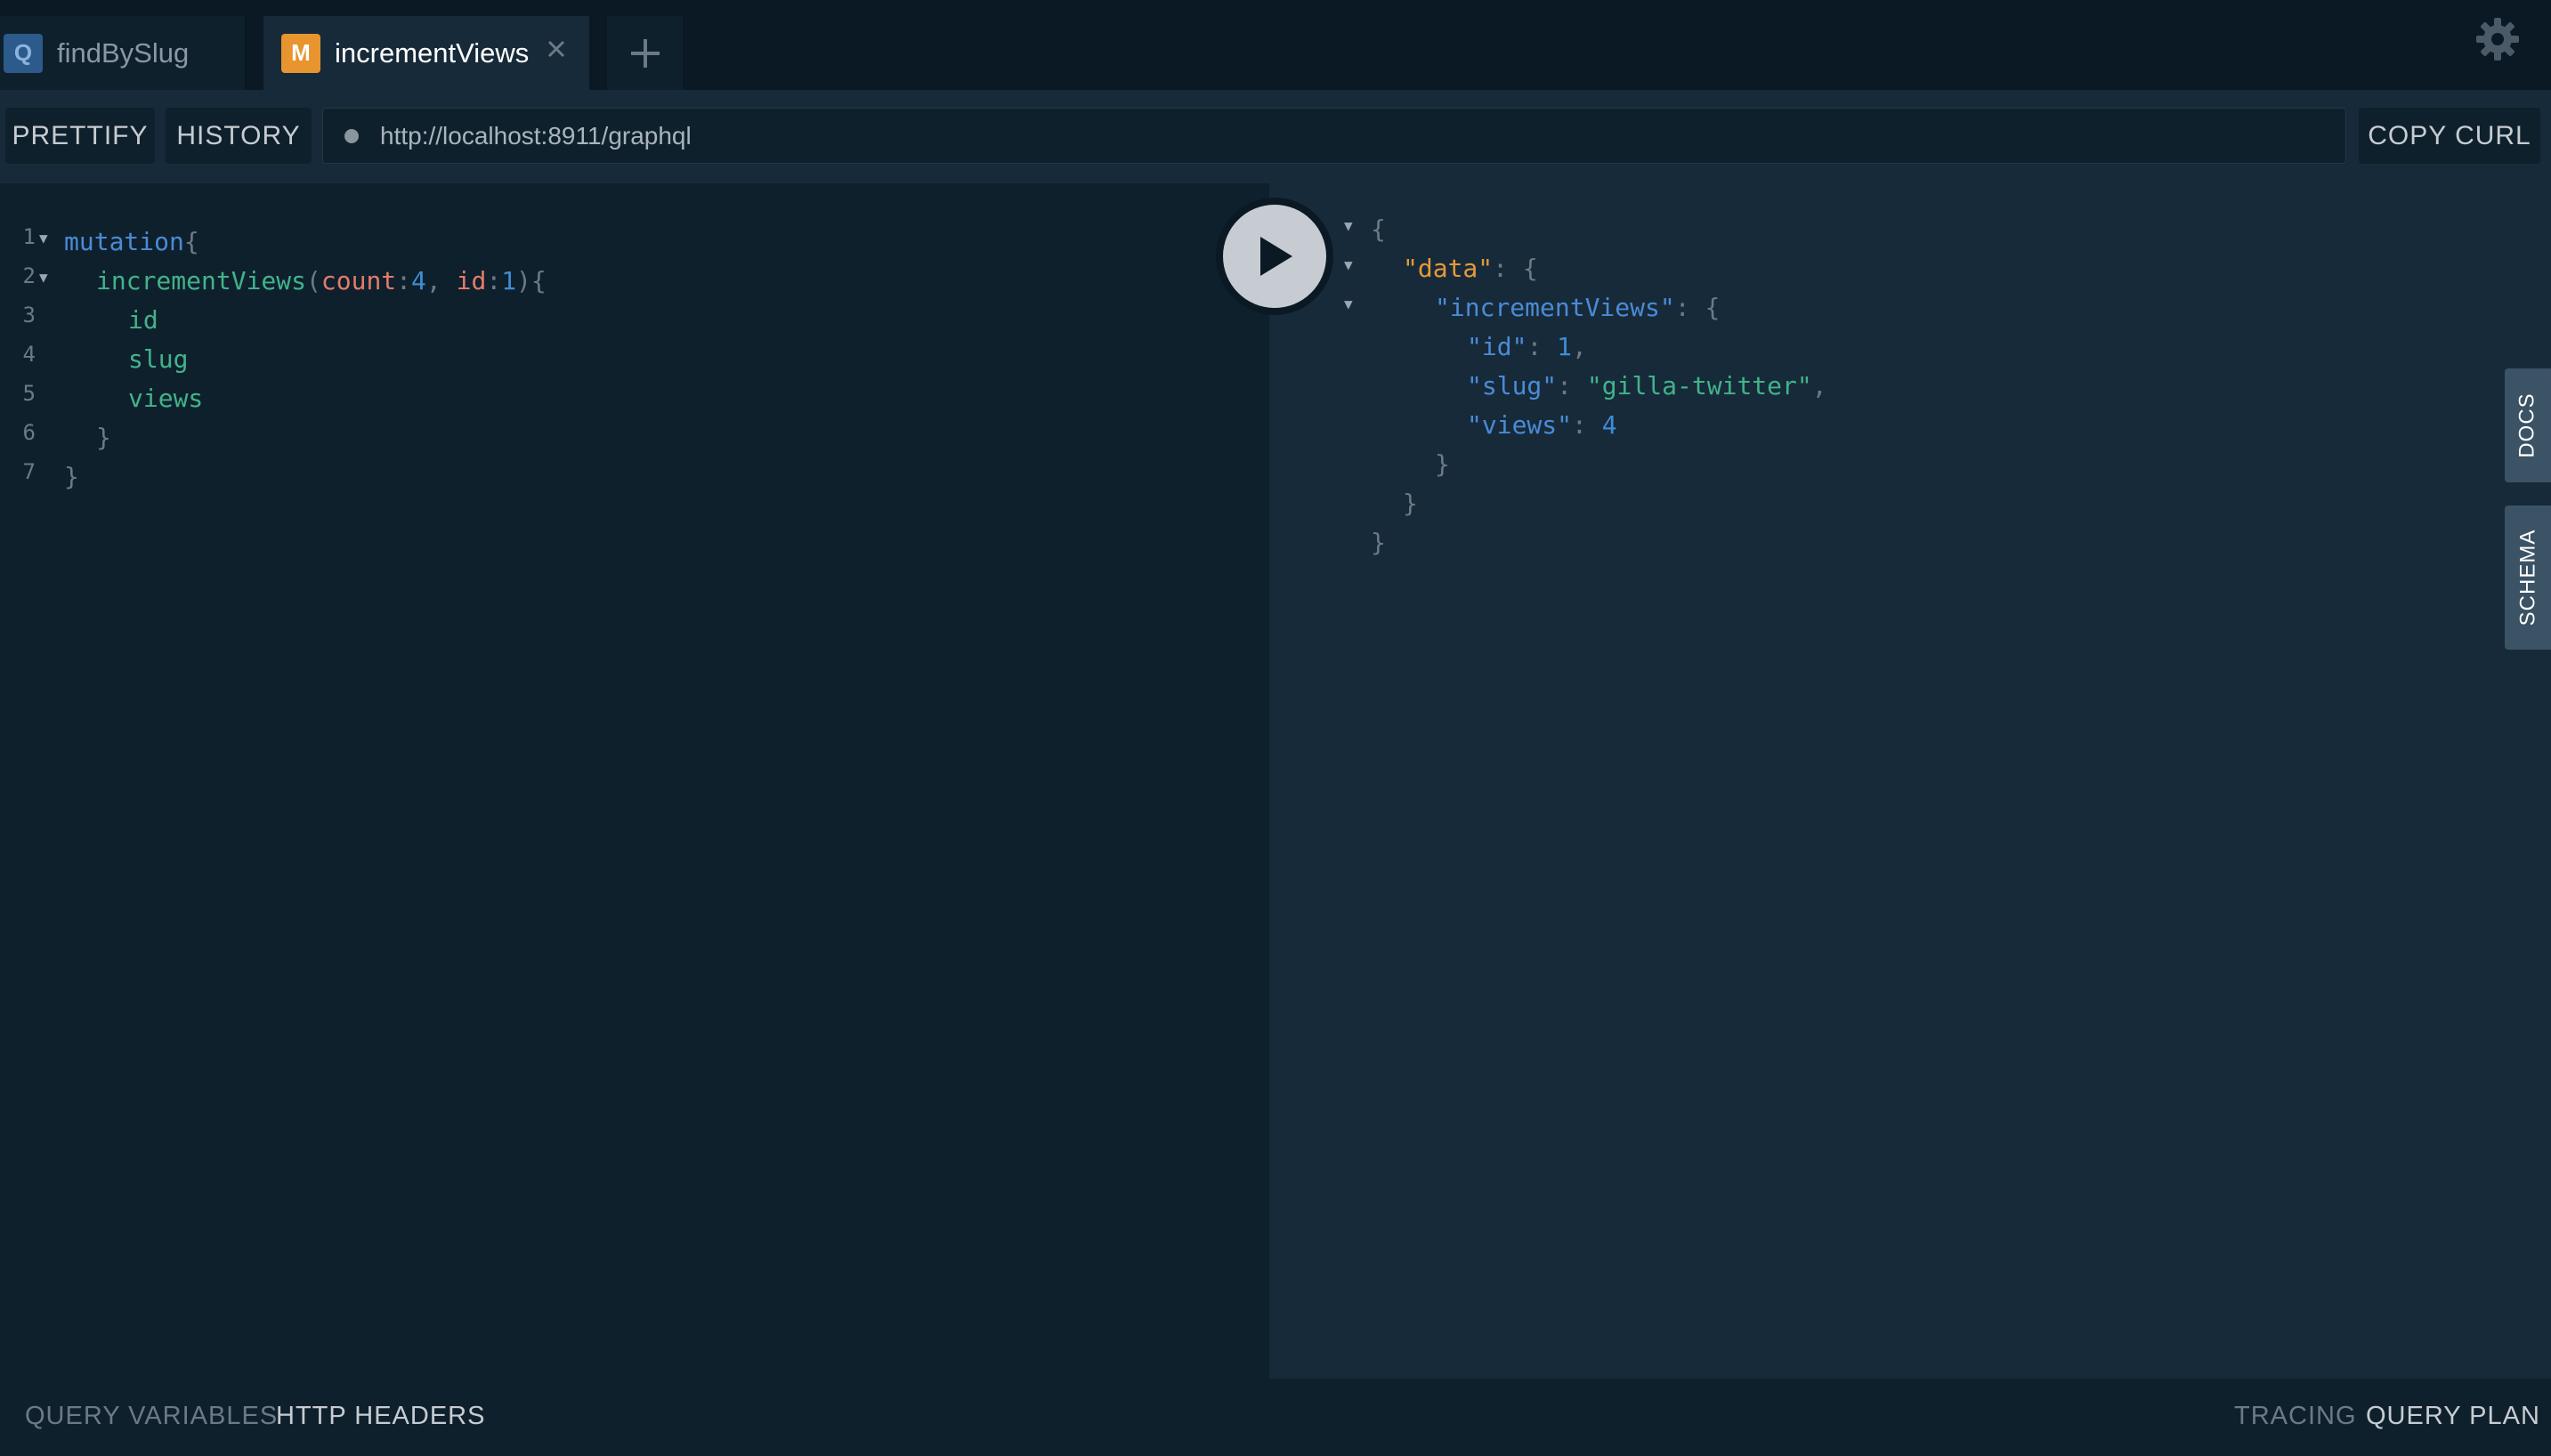 The image size is (2551, 1456). I want to click on play-button-face, so click(1274, 256).